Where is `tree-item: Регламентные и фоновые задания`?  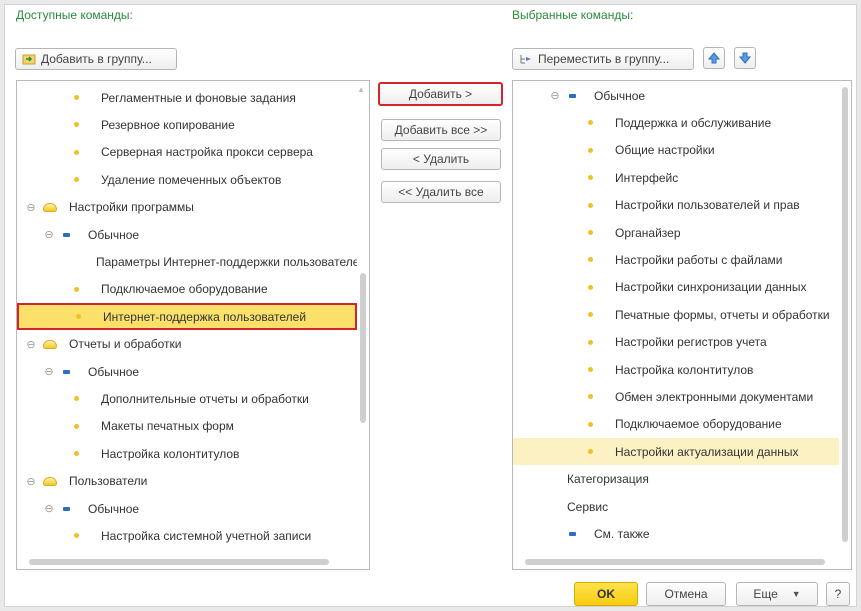 tree-item: Регламентные и фоновые задания is located at coordinates (187, 97).